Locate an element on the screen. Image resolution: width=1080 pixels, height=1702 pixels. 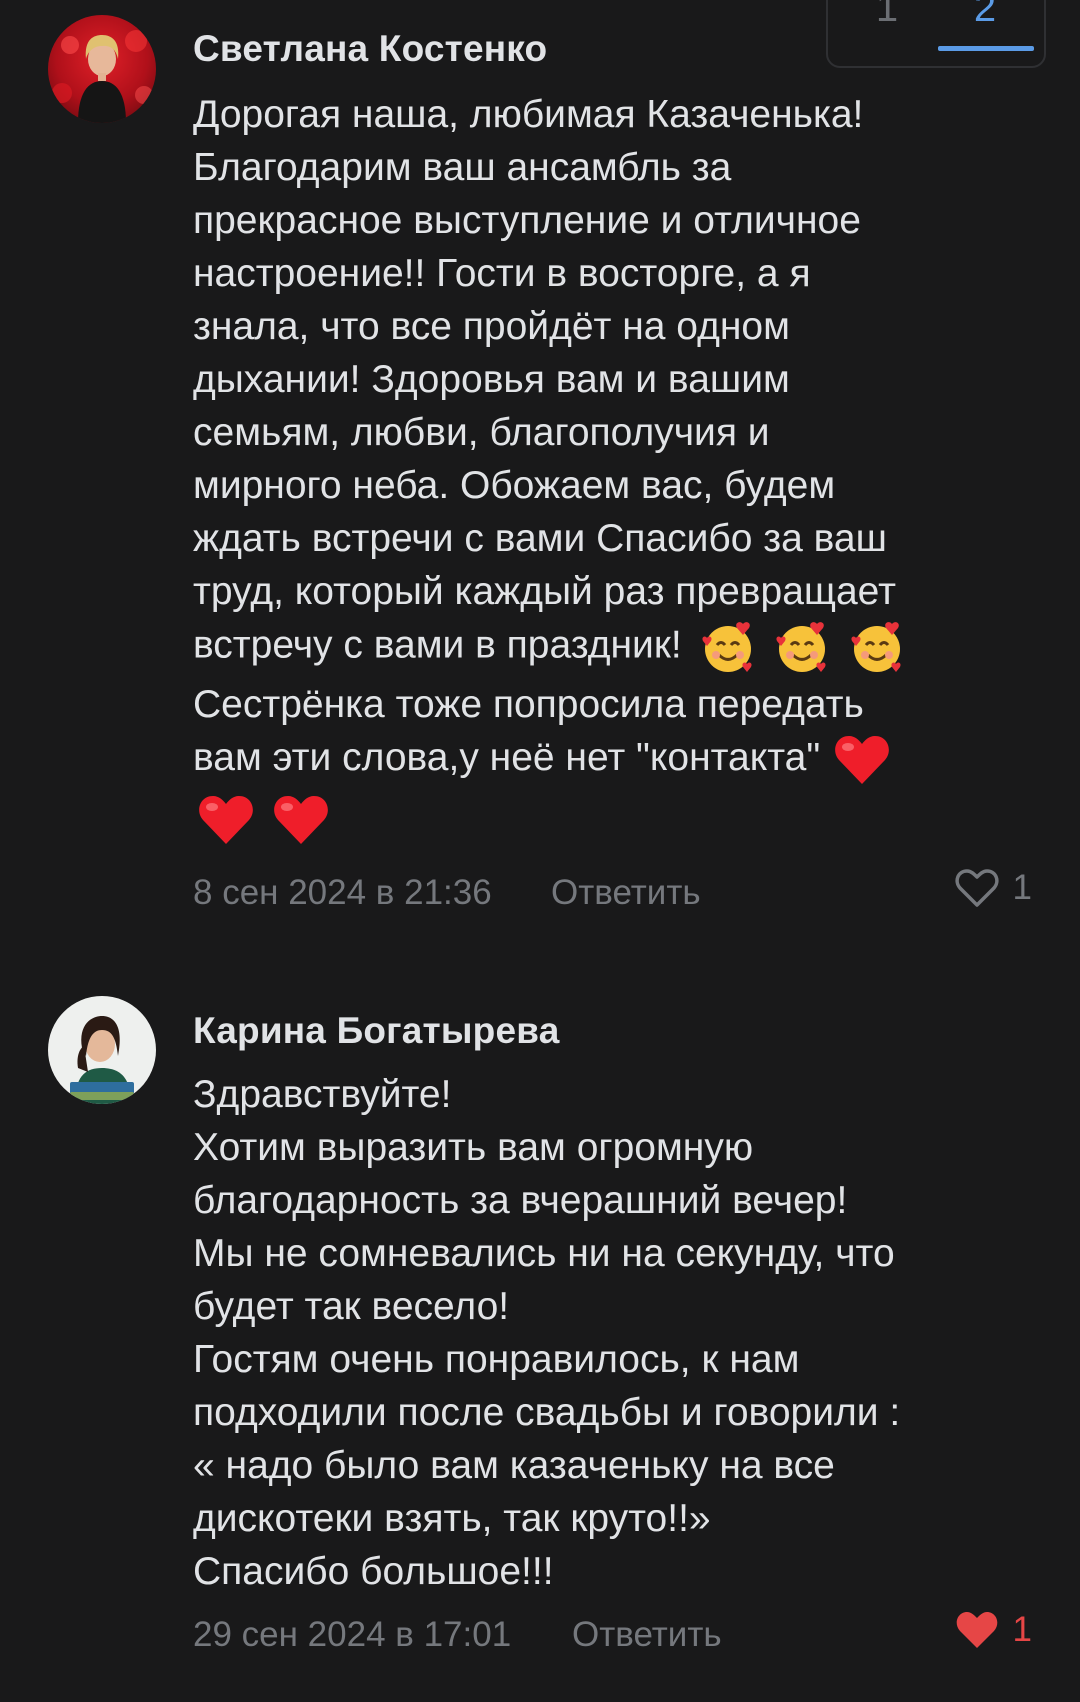
comment-text-line: мирного неба. Обожаем вас, будем is located at coordinates (514, 485).